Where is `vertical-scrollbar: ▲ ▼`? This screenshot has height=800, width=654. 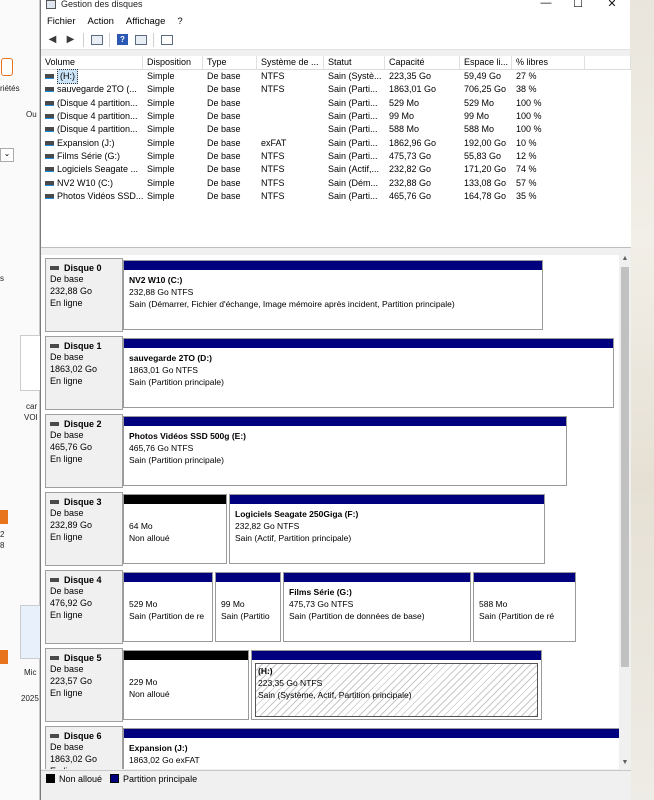
vertical-scrollbar: ▲ ▼ is located at coordinates (625, 512).